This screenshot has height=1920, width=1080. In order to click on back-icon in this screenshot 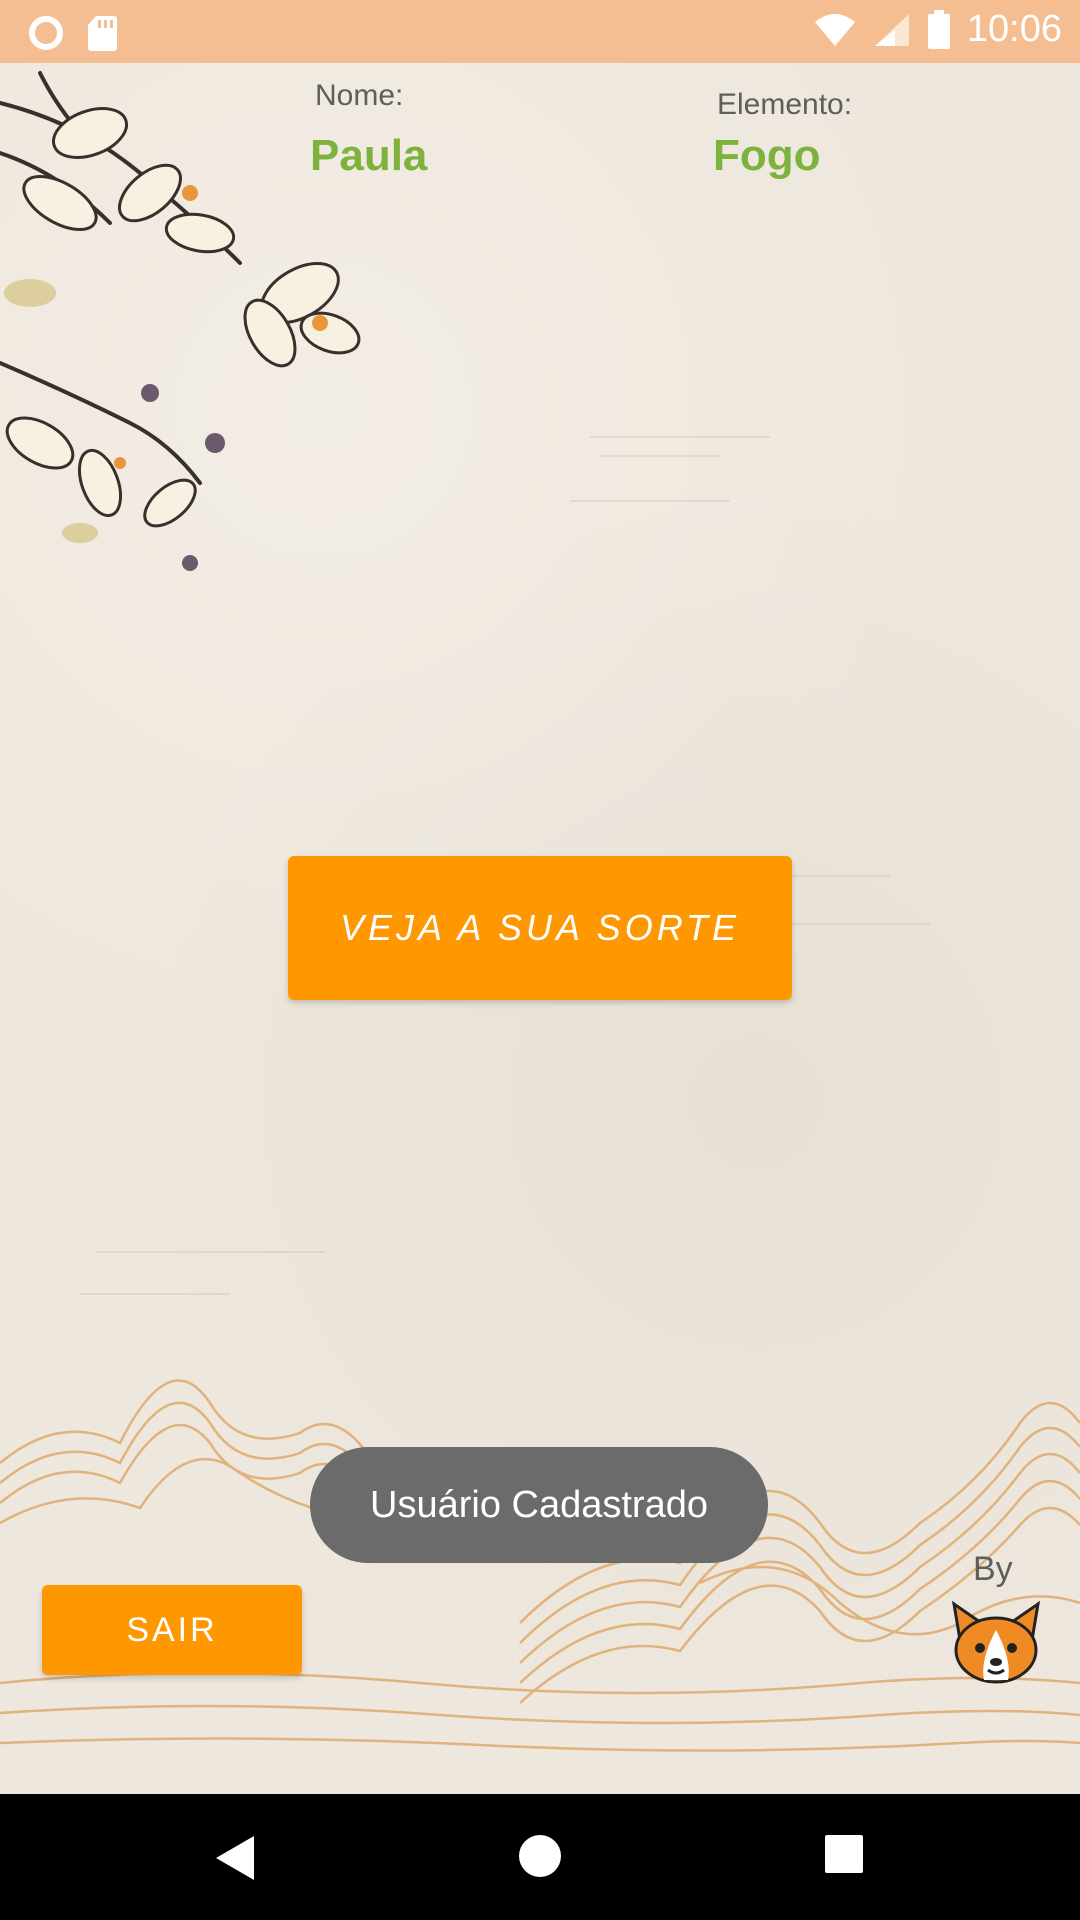, I will do `click(235, 1858)`.